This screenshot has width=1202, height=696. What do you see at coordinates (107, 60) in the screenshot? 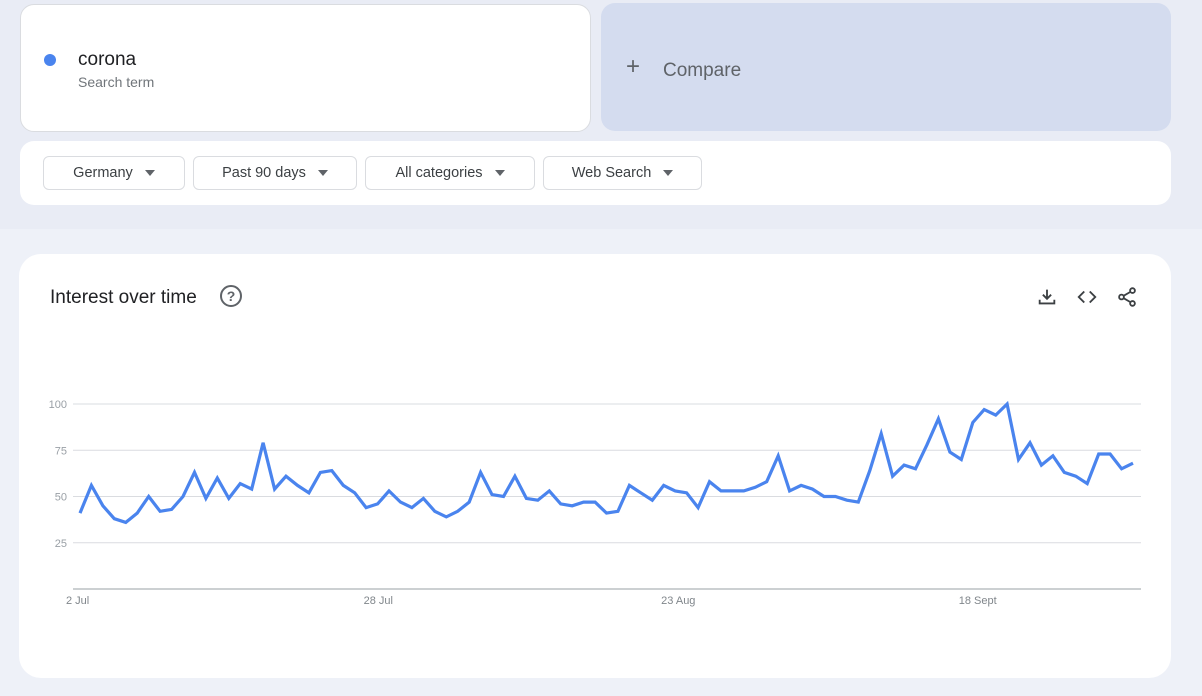
I see `search-term-name: corona` at bounding box center [107, 60].